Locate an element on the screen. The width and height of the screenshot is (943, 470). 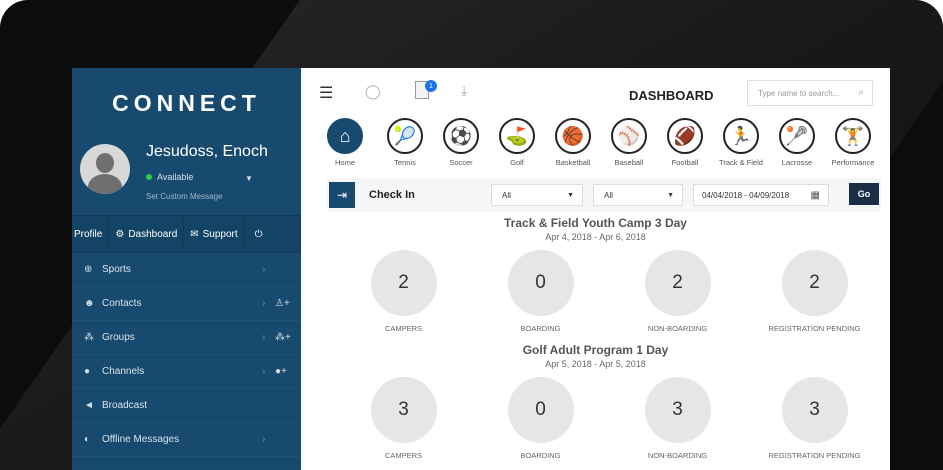
brand-logo: CONNECT is located at coordinates (186, 102).